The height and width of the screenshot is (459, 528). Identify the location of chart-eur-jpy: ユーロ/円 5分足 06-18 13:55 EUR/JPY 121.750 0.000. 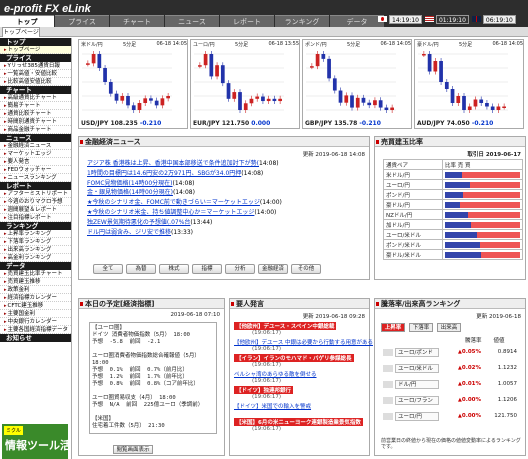
(245, 84).